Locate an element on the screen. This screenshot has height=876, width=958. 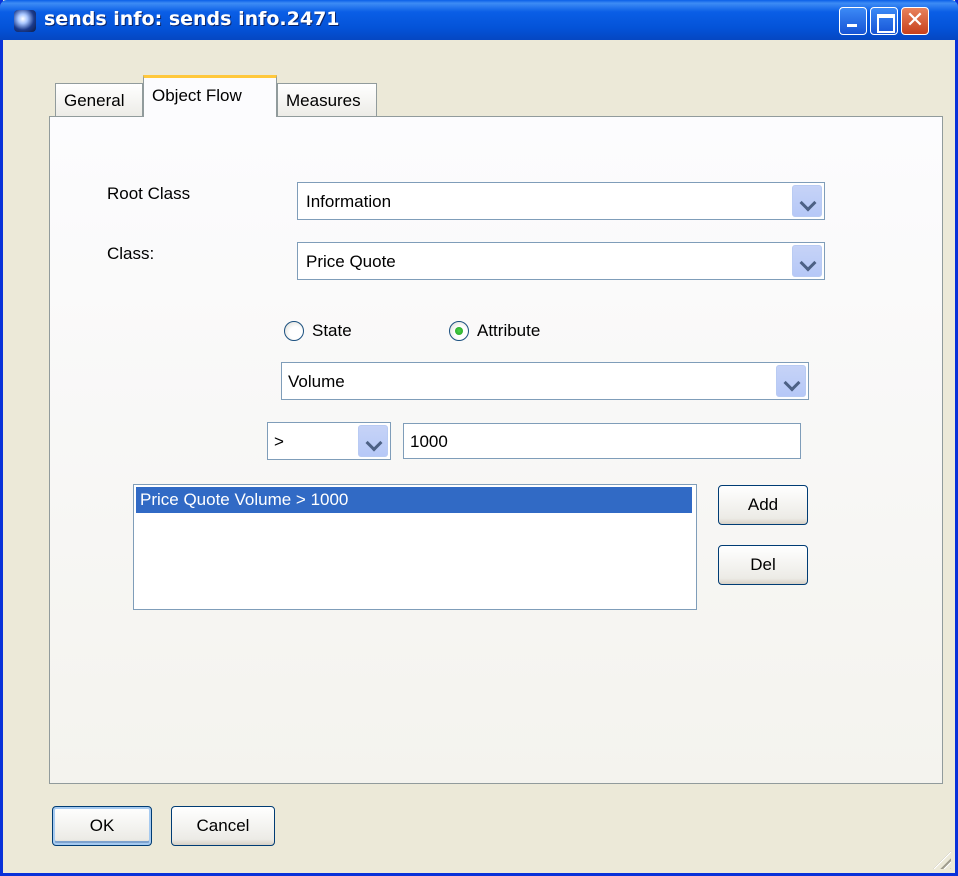
tab-object-flow: Object Flow is located at coordinates (210, 96).